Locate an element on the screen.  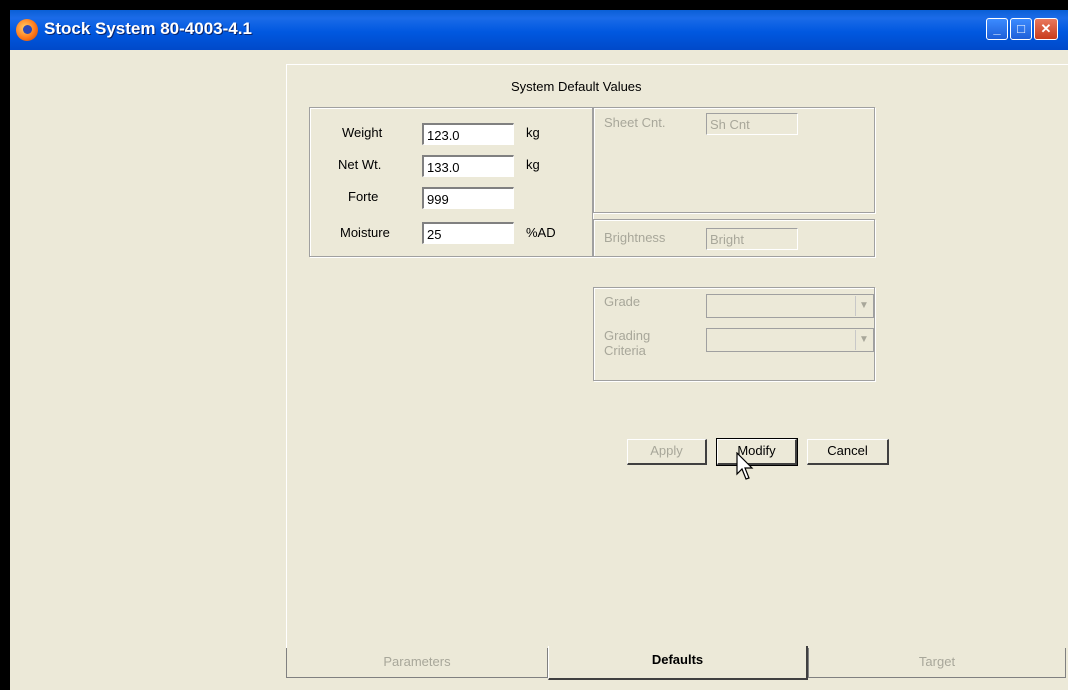
sheet-cnt-field: Sh Cnt is located at coordinates (752, 124).